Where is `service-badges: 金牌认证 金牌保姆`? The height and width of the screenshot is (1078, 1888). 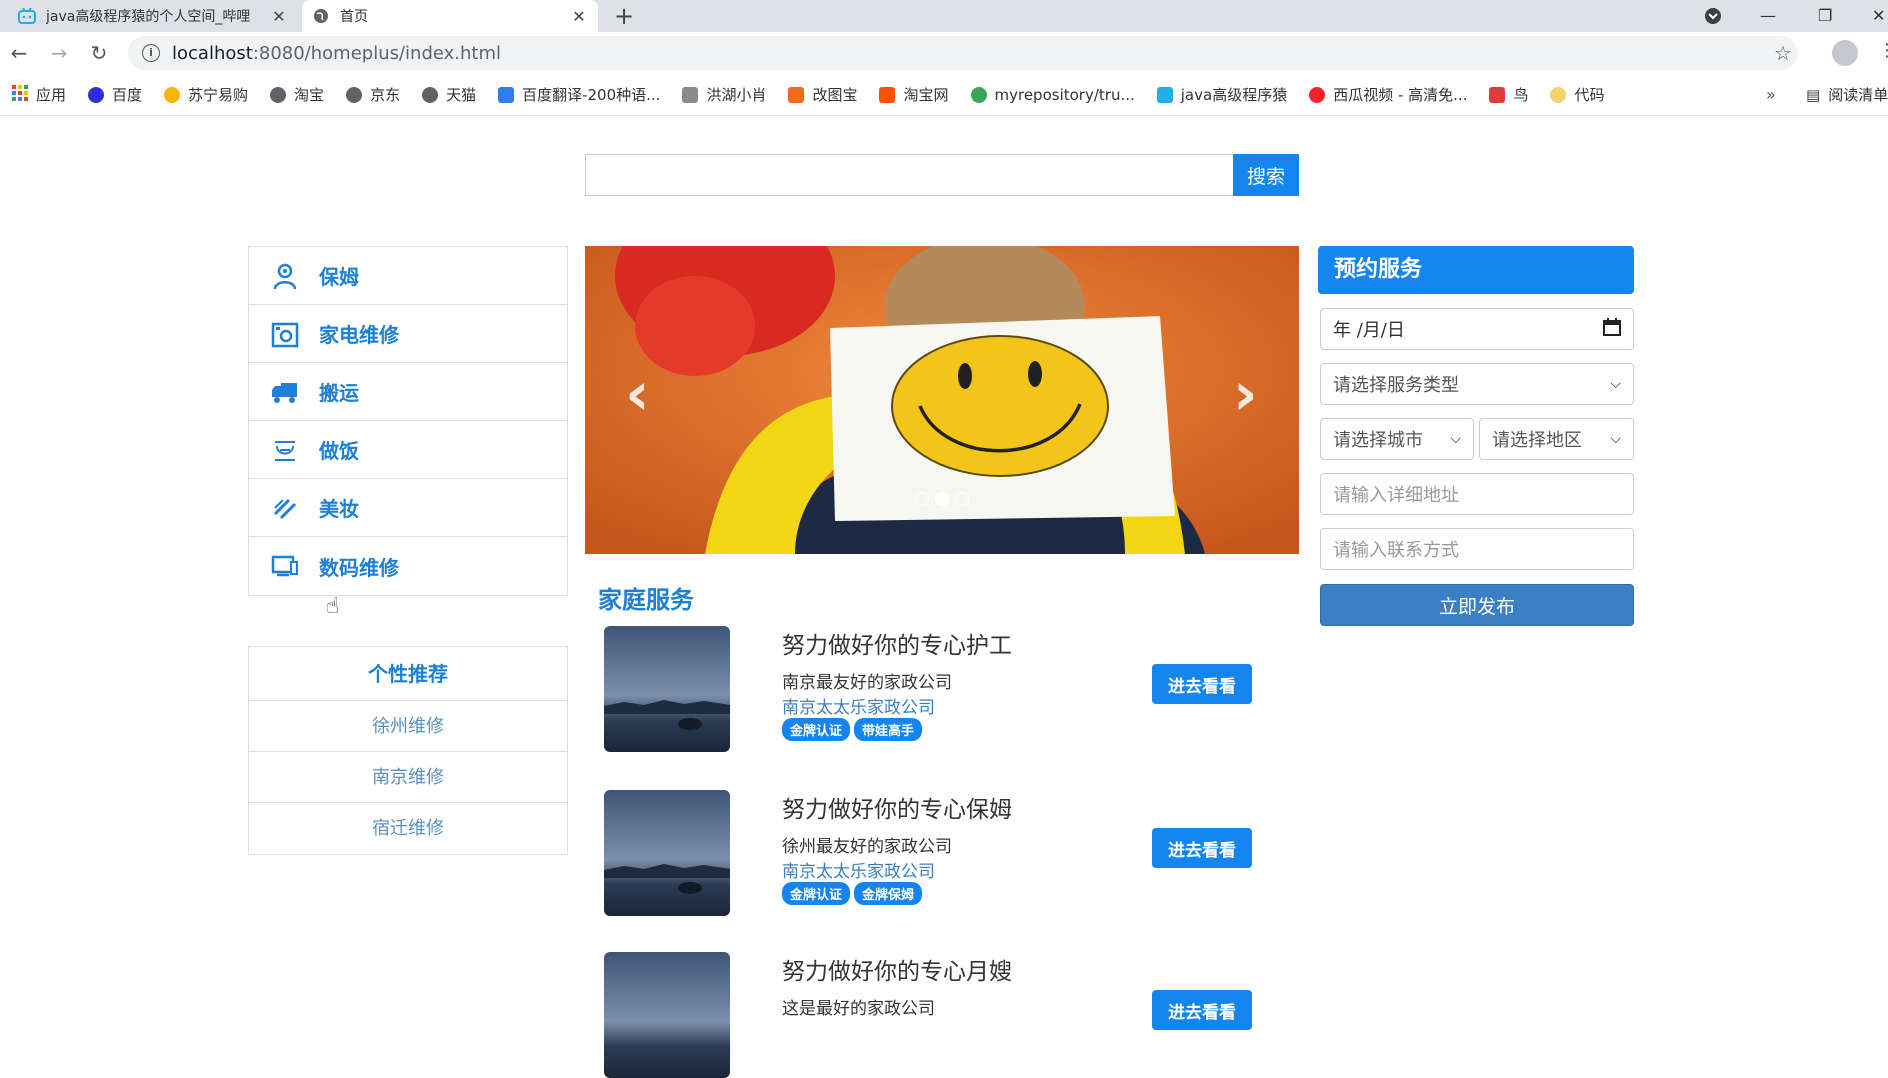 service-badges: 金牌认证 金牌保姆 is located at coordinates (852, 893).